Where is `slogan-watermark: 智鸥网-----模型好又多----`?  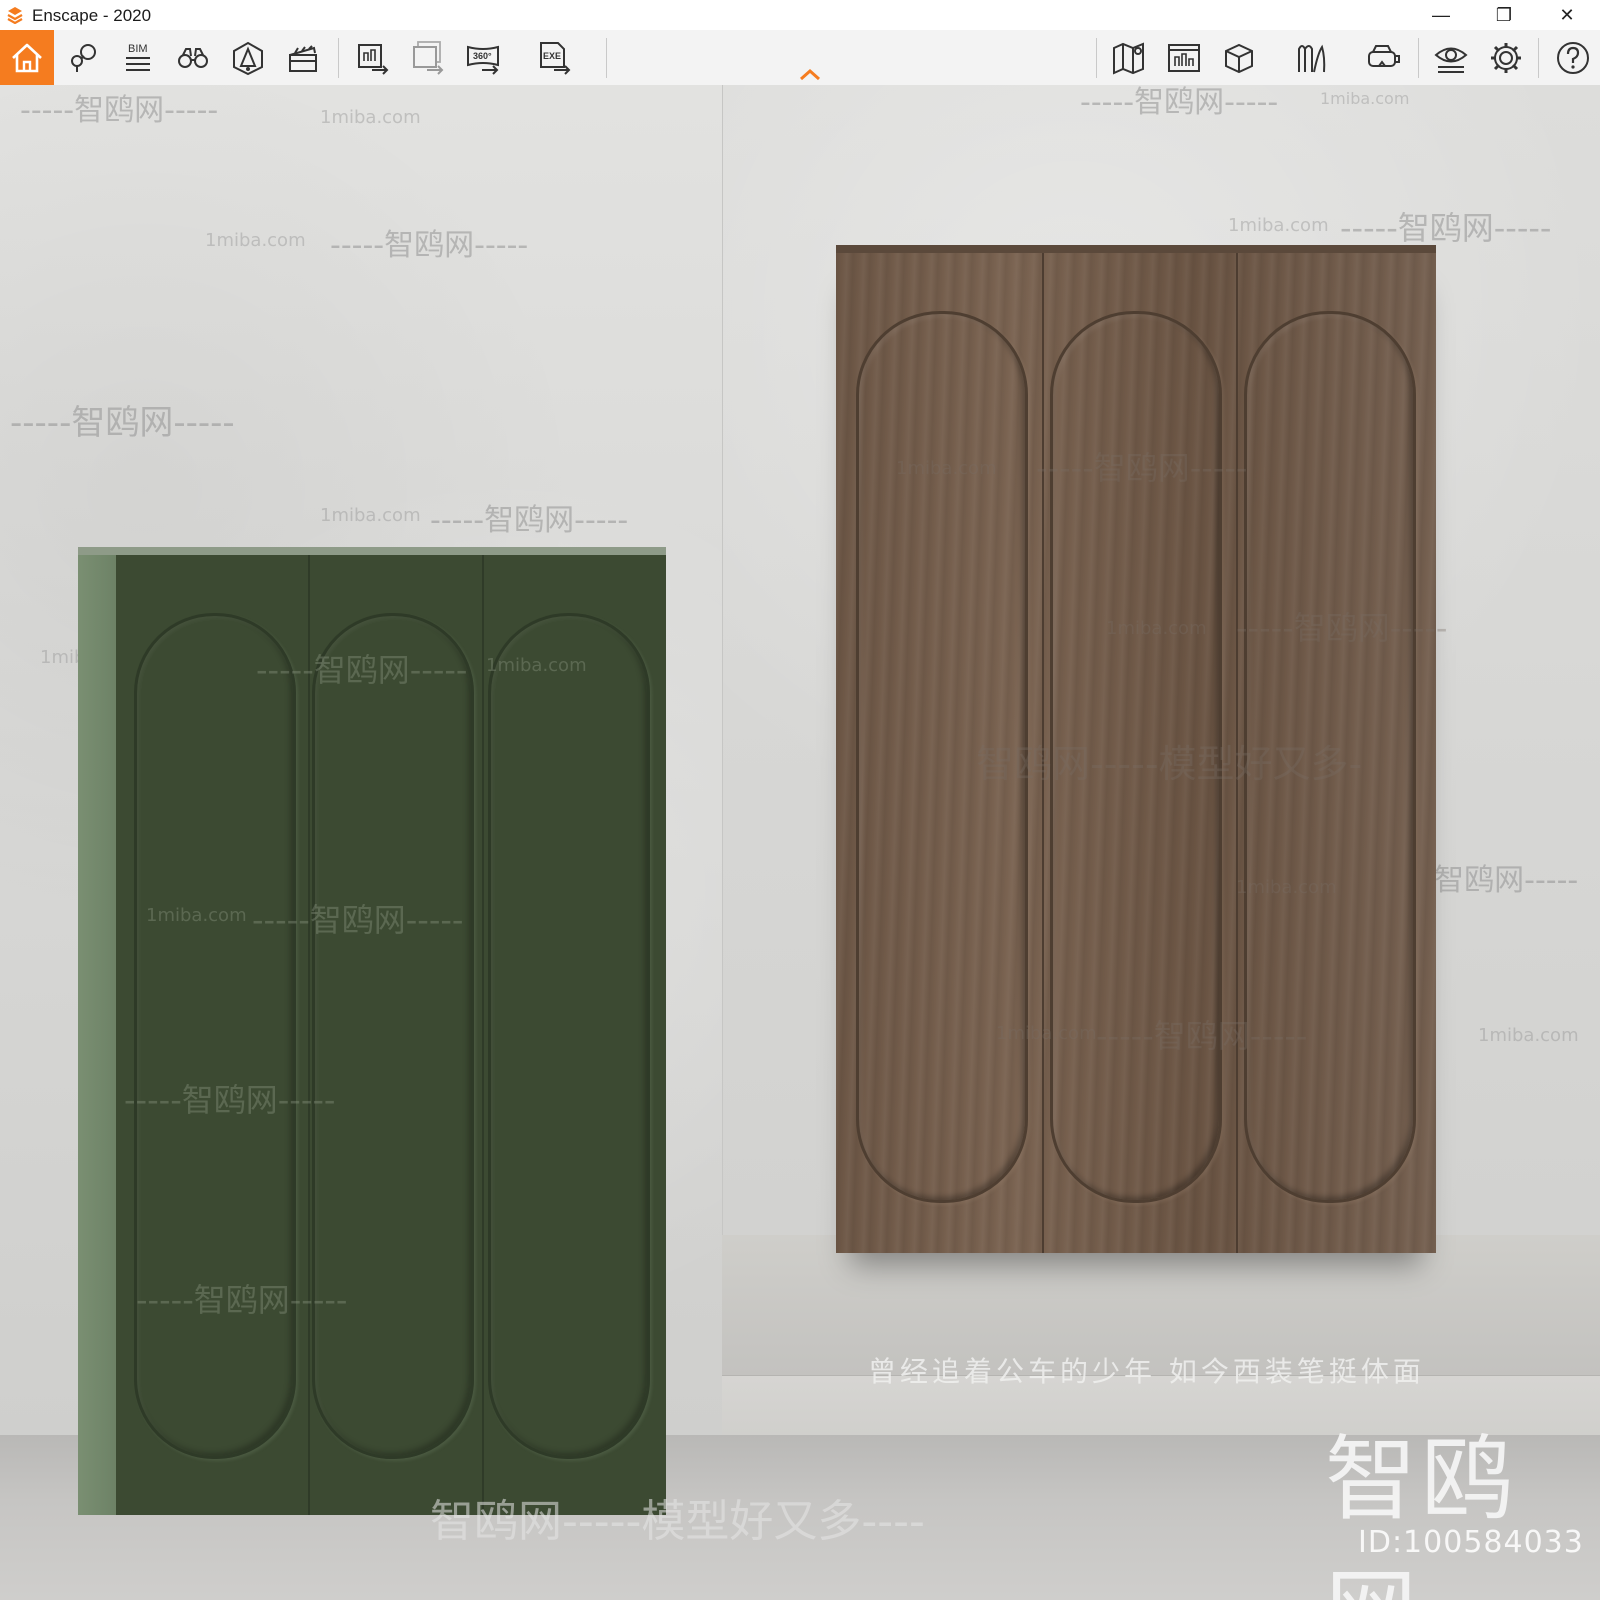
slogan-watermark: 智鸥网-----模型好又多---- is located at coordinates (677, 1521).